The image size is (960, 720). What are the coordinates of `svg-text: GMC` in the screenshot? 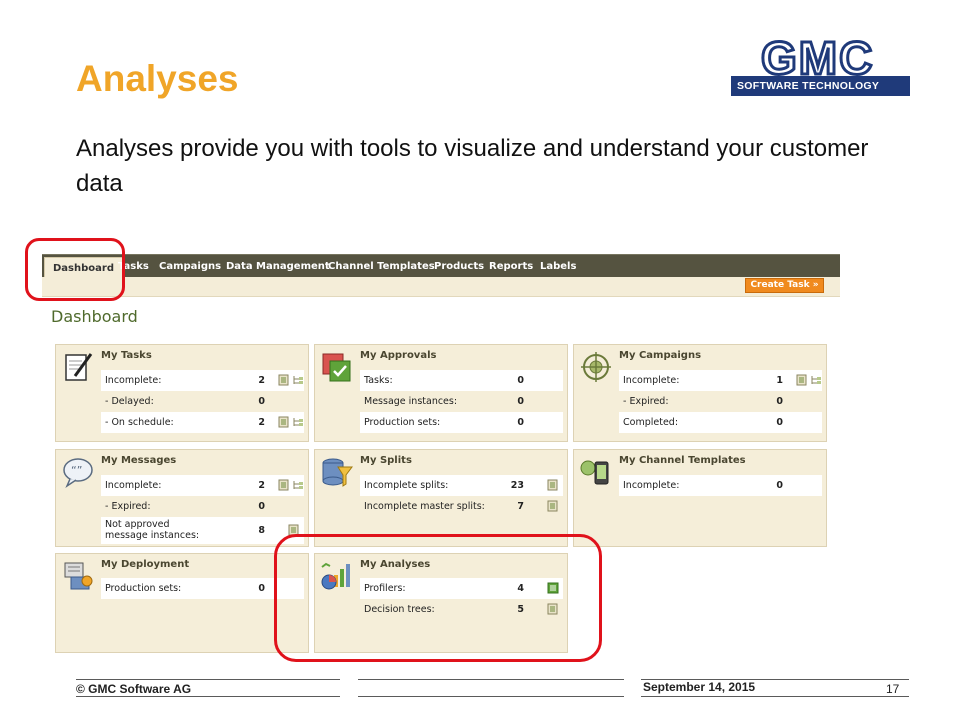 It's located at (817, 58).